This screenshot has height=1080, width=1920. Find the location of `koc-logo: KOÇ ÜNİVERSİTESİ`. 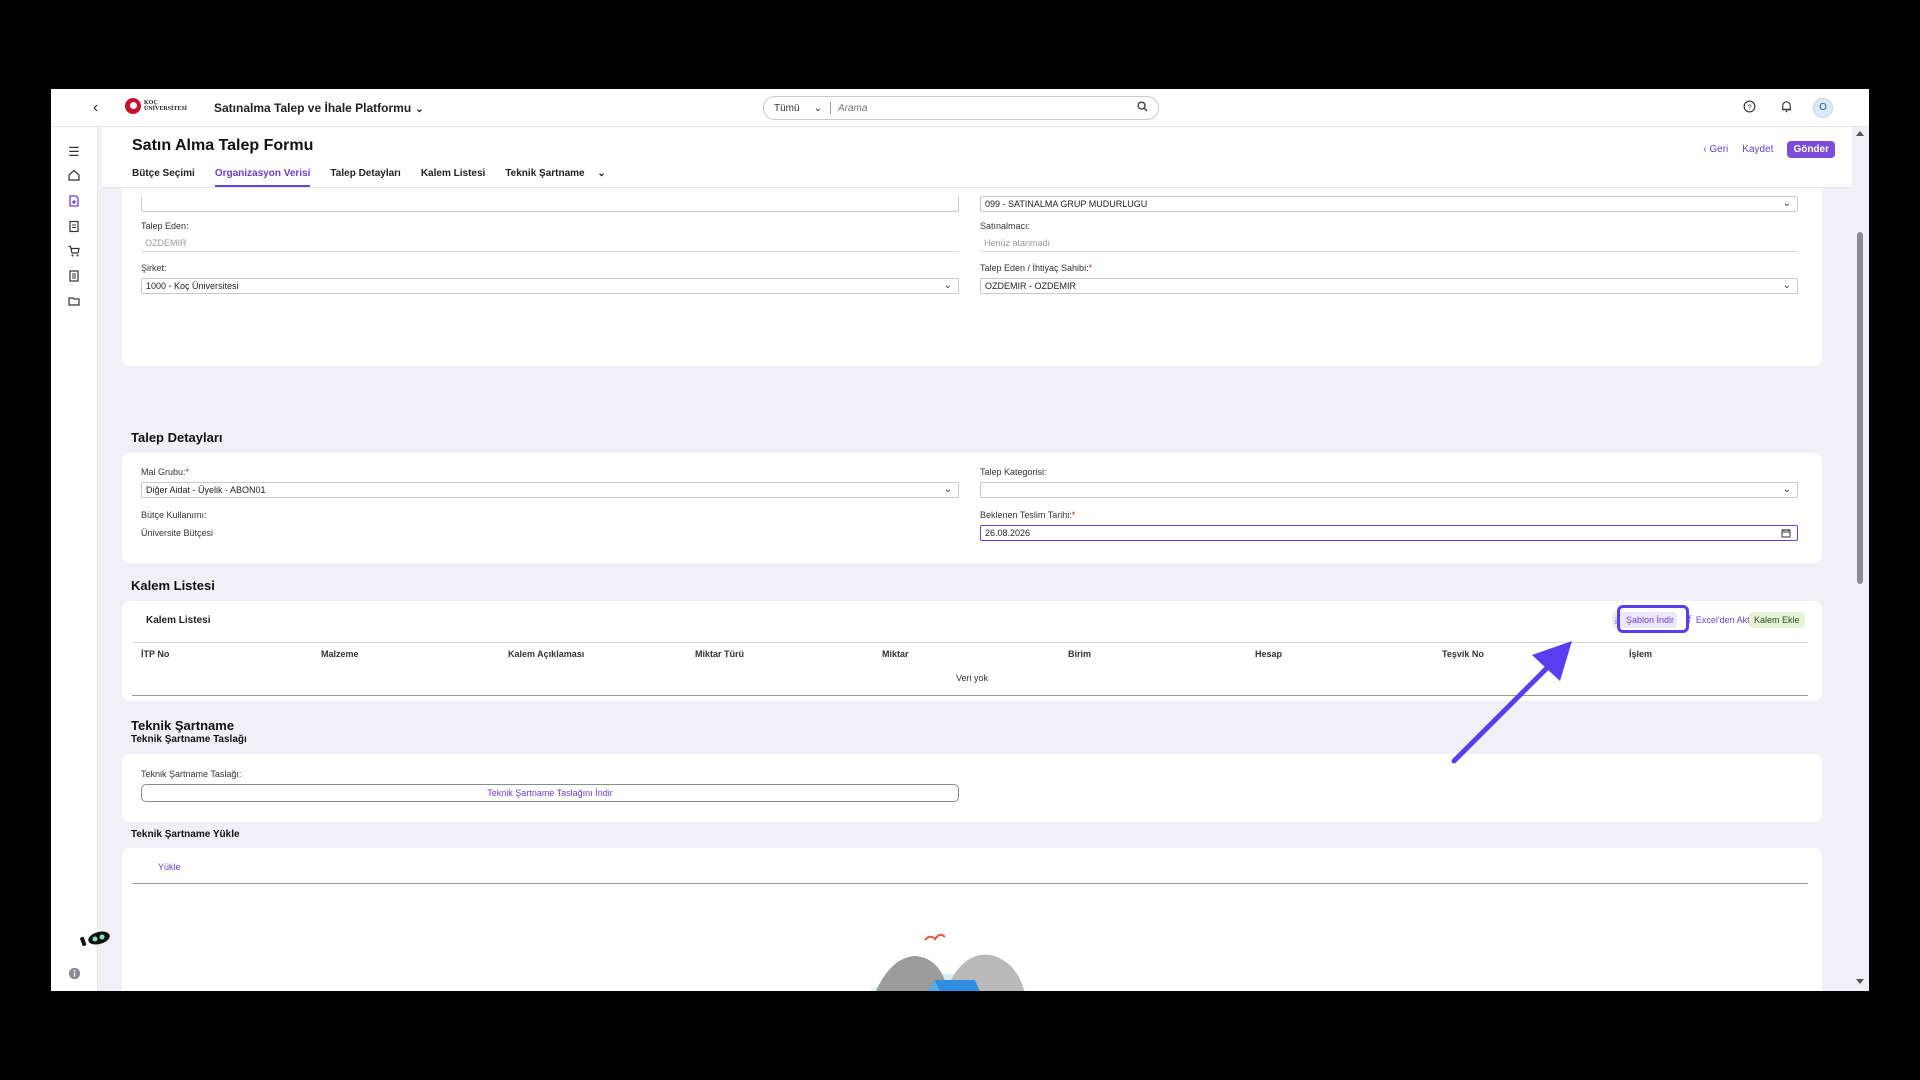

koc-logo: KOÇ ÜNİVERSİTESİ is located at coordinates (161, 106).